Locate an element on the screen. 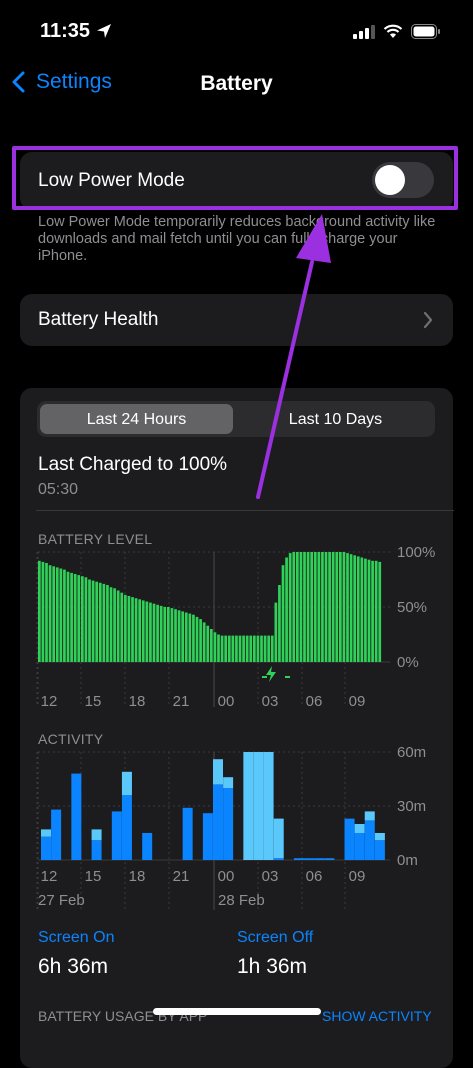 The image size is (473, 1068). battery-x-tick: 12 is located at coordinates (49, 701).